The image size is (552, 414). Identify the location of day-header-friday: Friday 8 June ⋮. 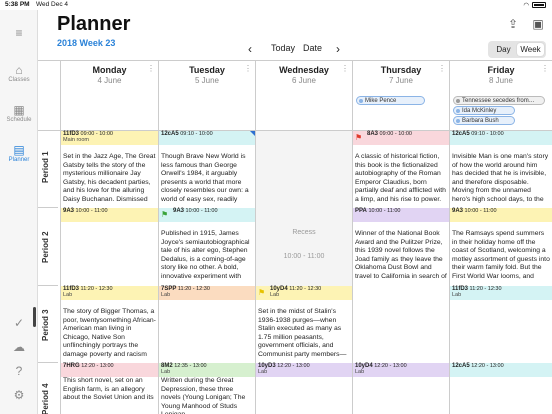
(500, 78).